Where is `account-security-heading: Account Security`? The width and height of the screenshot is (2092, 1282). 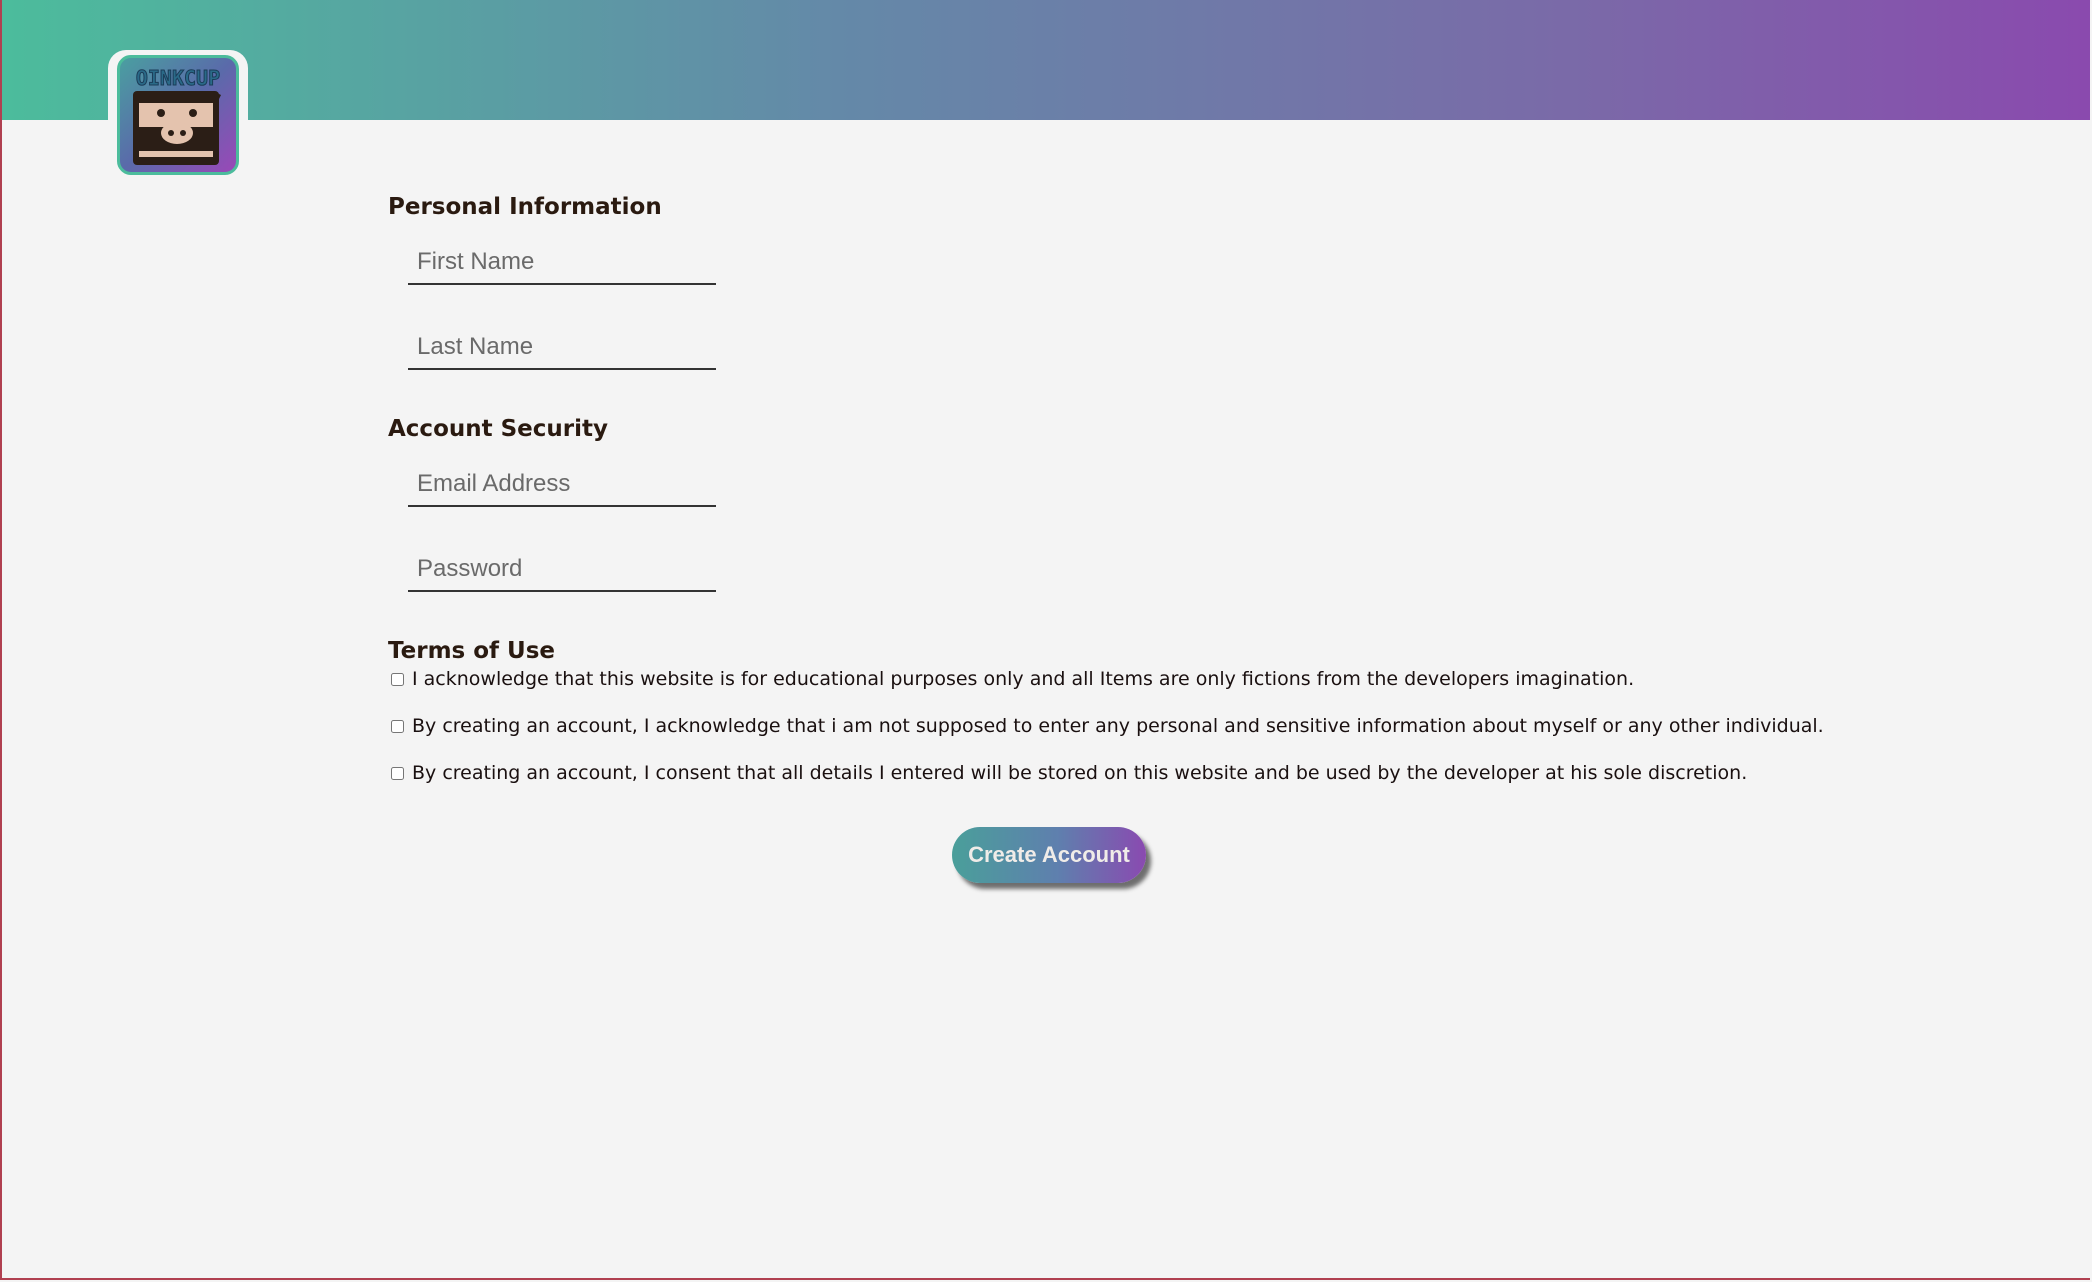
account-security-heading: Account Security is located at coordinates (498, 429).